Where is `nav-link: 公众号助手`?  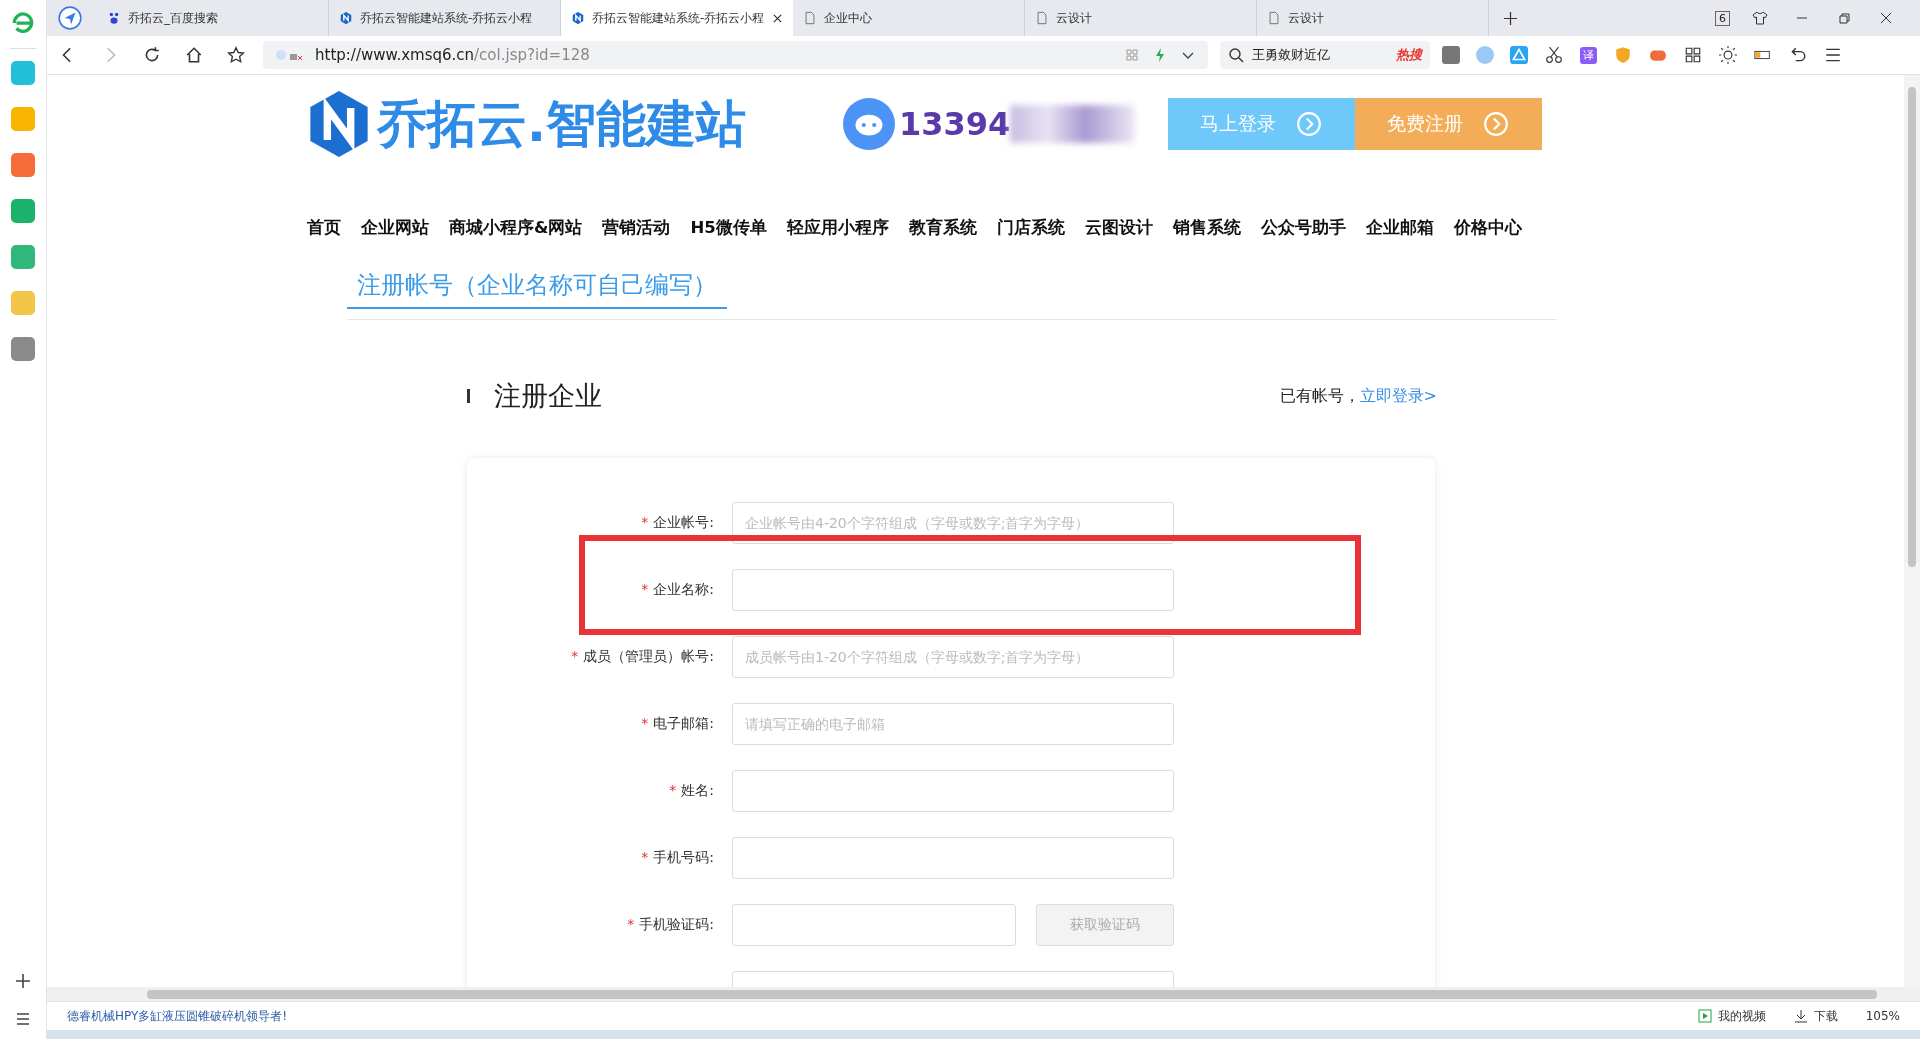 nav-link: 公众号助手 is located at coordinates (1303, 228).